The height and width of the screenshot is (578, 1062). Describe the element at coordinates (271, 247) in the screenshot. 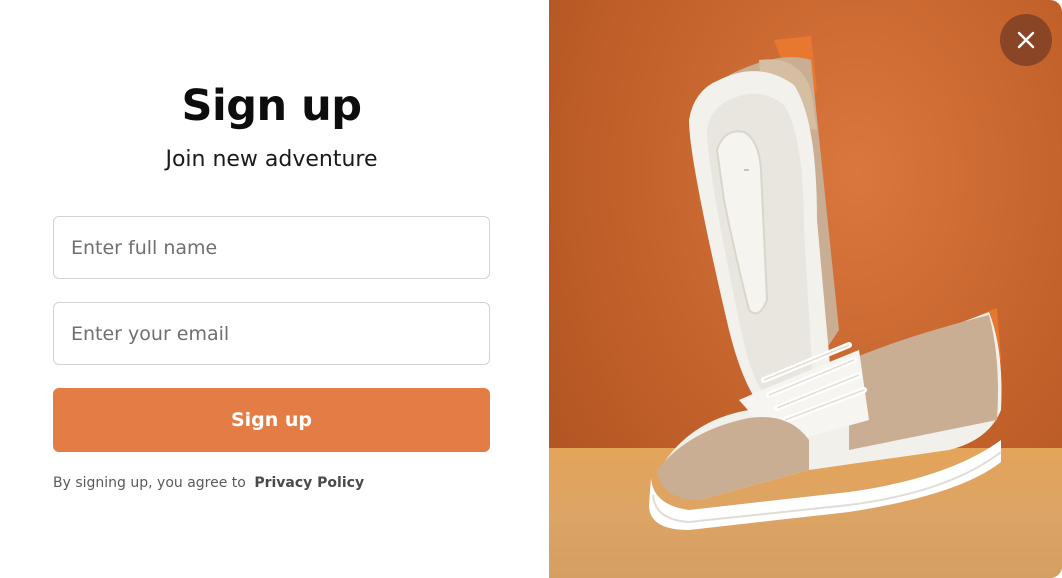

I see `full-name-input` at that location.